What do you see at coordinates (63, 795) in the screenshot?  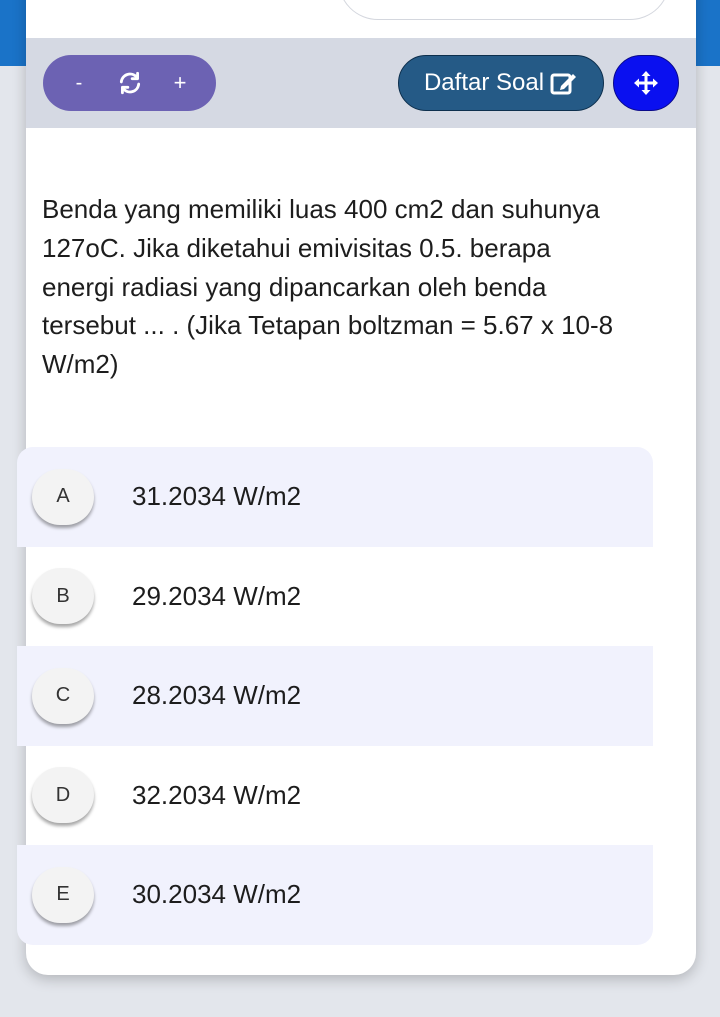 I see `option-letter: D` at bounding box center [63, 795].